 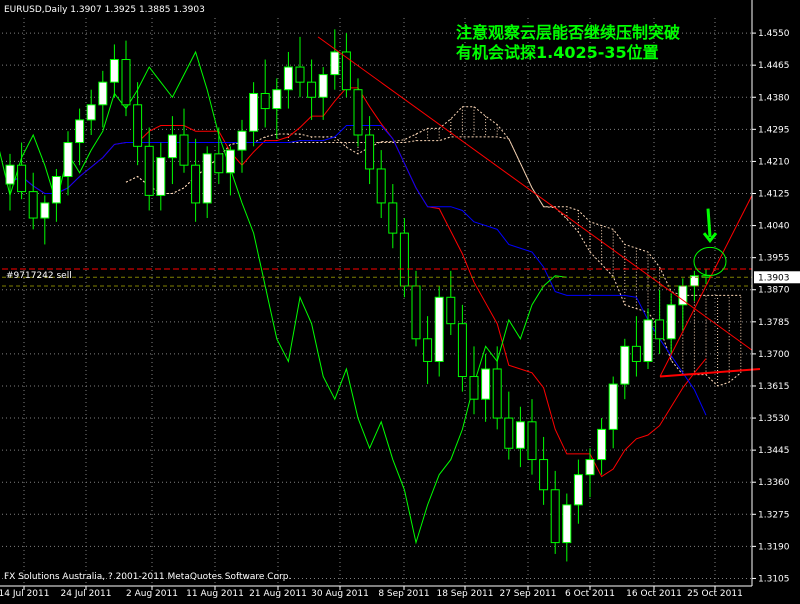 I want to click on y-tick-label: 1.4210, so click(x=774, y=162).